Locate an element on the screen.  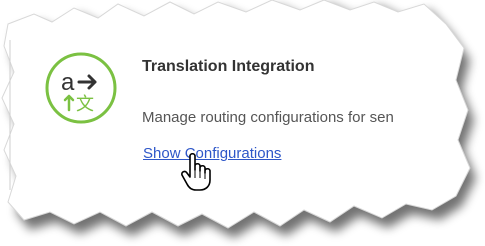
hand-pointer-icon is located at coordinates (198, 172).